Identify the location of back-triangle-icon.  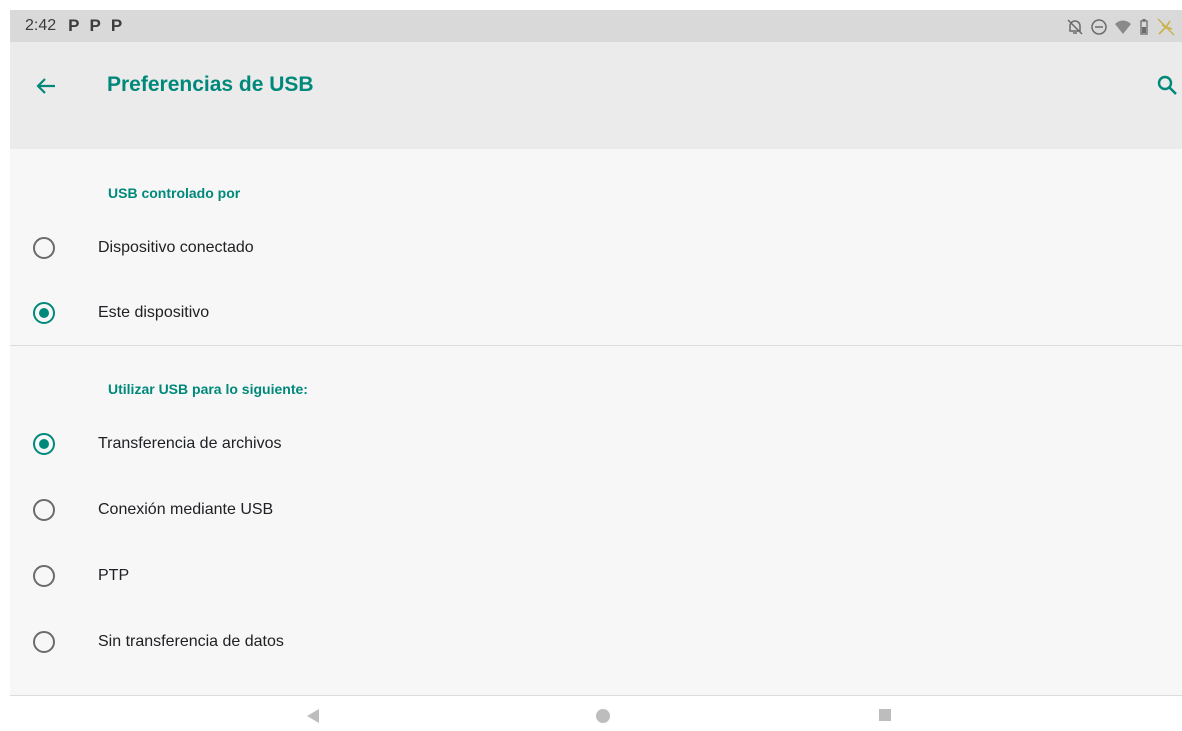
(313, 716).